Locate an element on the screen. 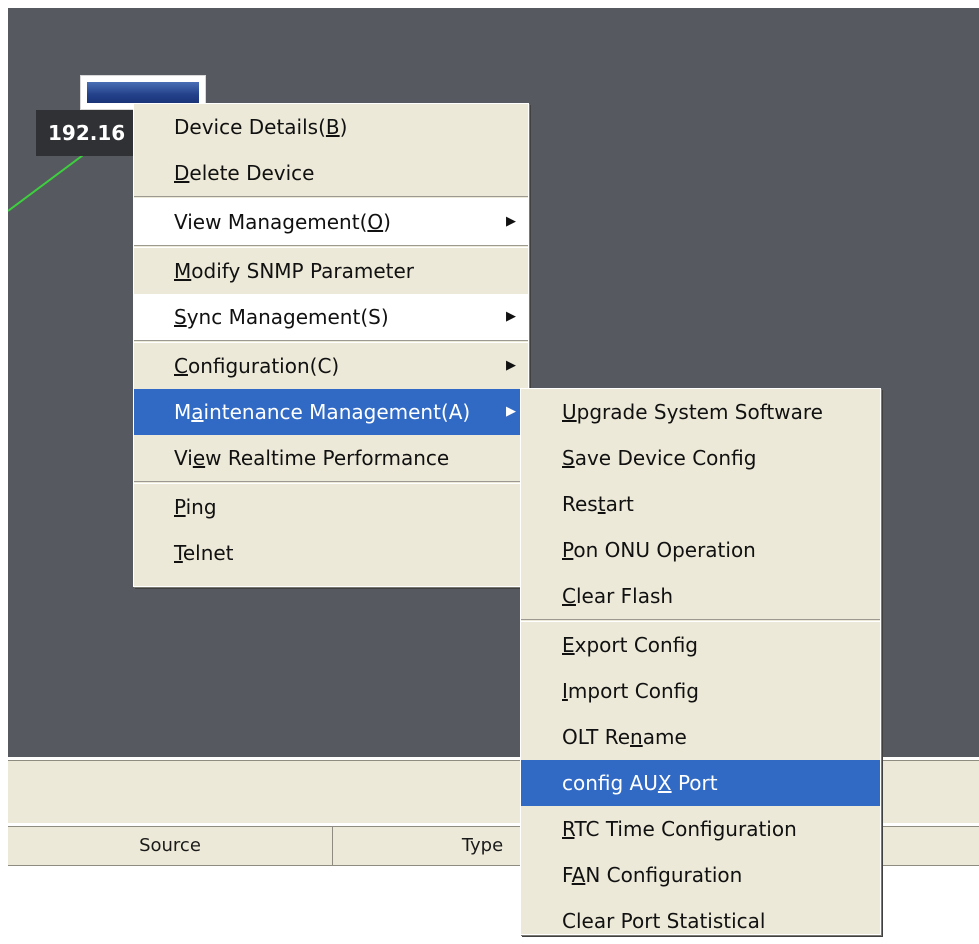 This screenshot has width=979, height=944. menu-item-label: elete Device is located at coordinates (252, 173).